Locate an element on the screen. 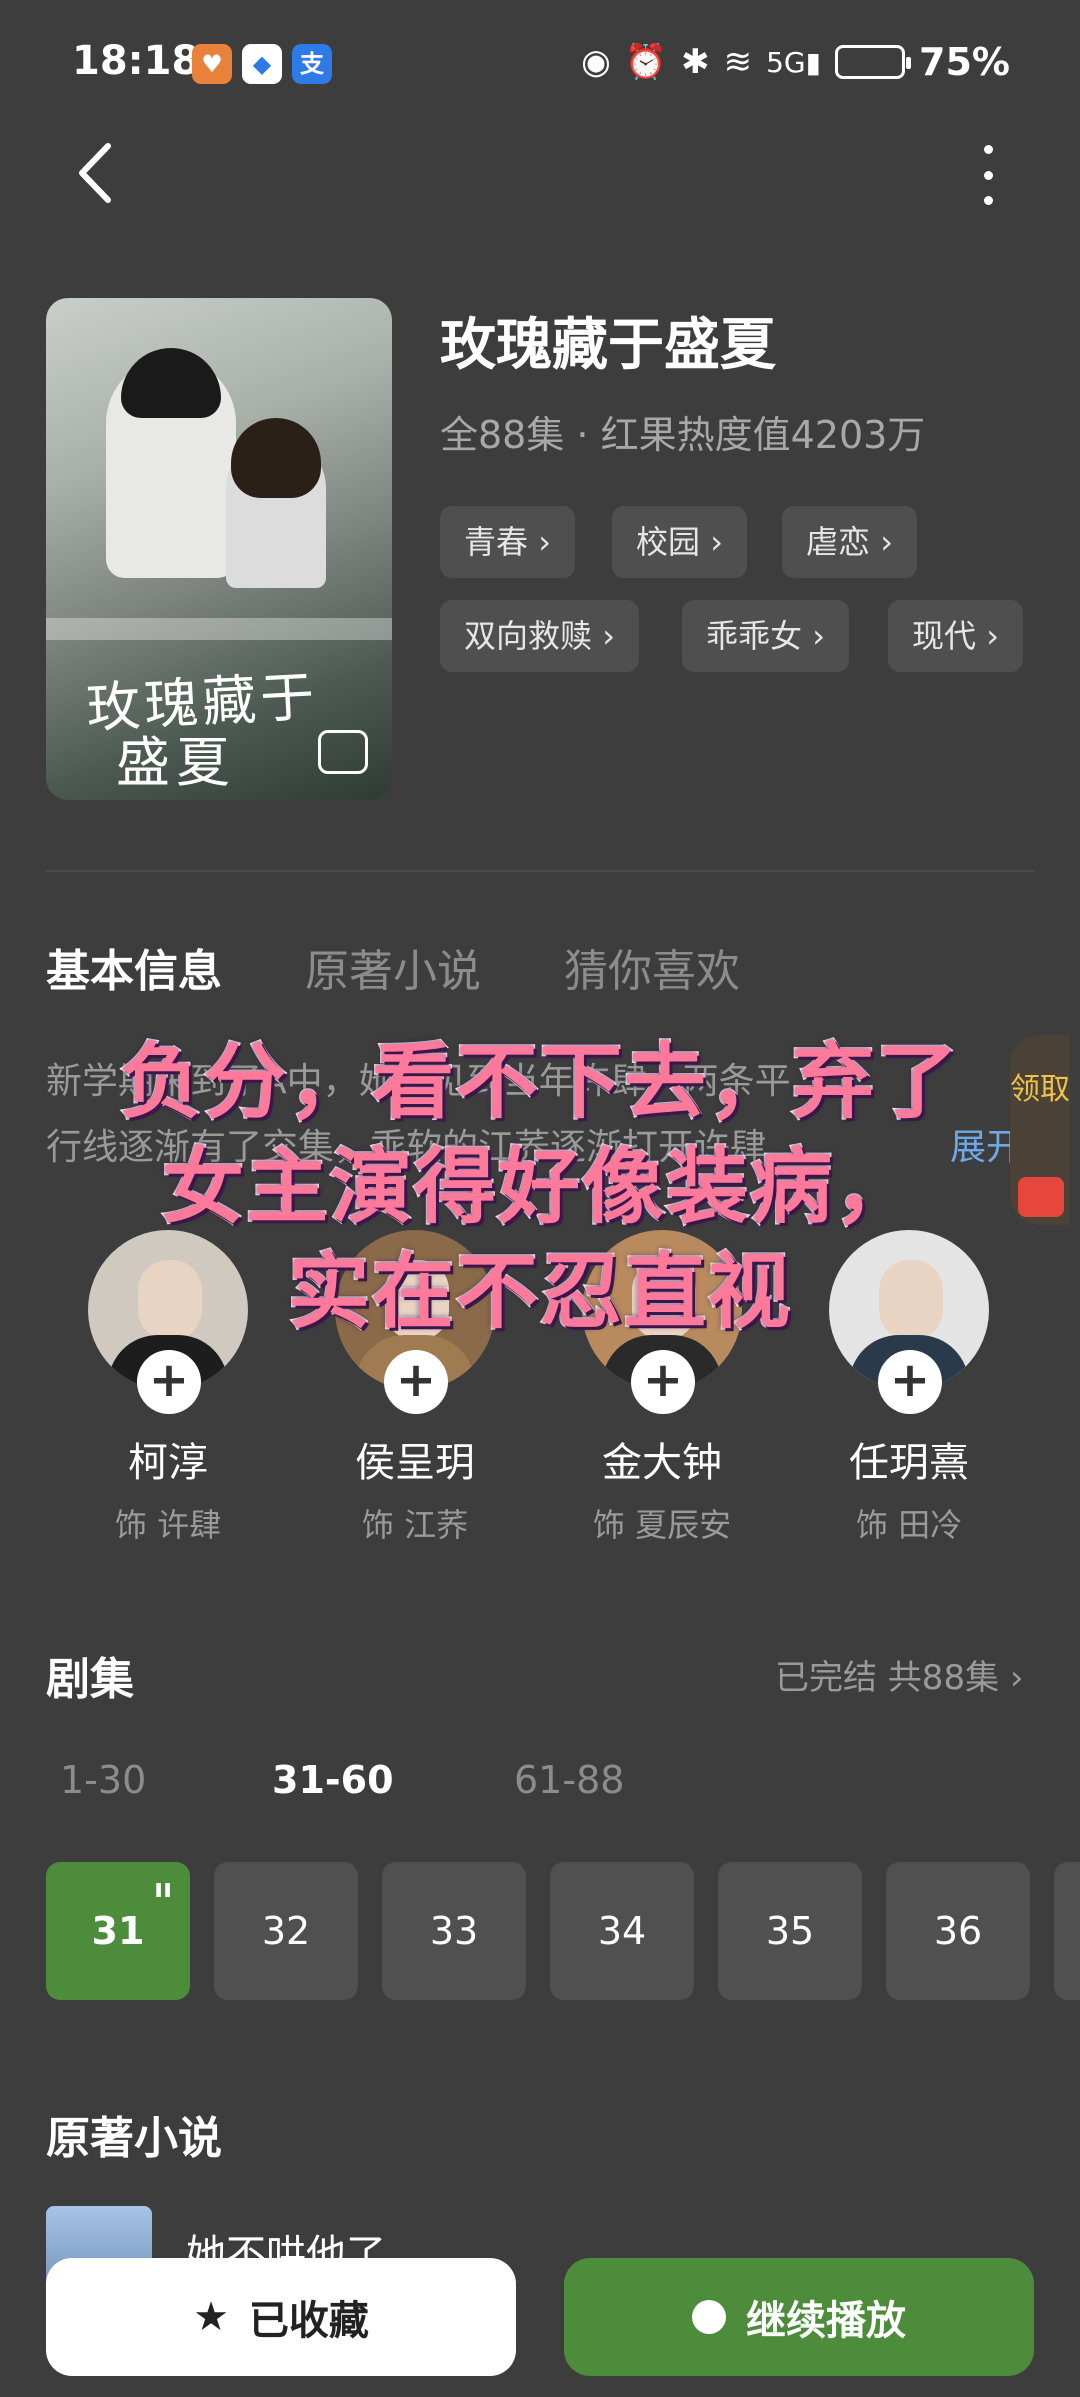 This screenshot has height=2397, width=1080. battery-icon is located at coordinates (873, 62).